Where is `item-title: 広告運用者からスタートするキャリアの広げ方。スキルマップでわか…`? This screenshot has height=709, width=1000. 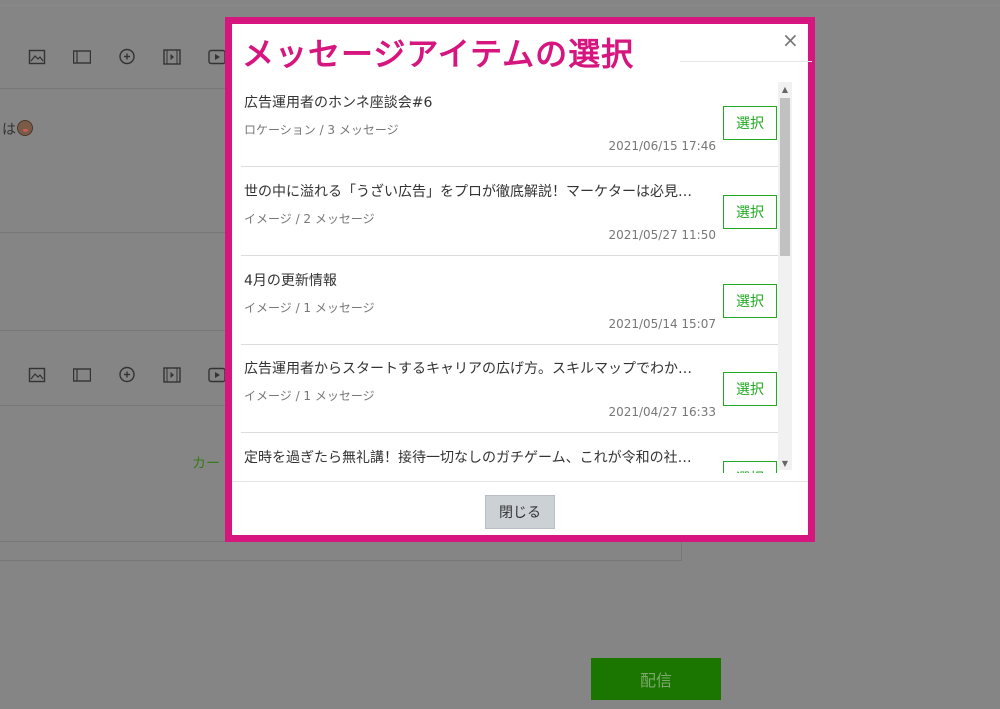 item-title: 広告運用者からスタートするキャリアの広げ方。スキルマップでわか… is located at coordinates (468, 369).